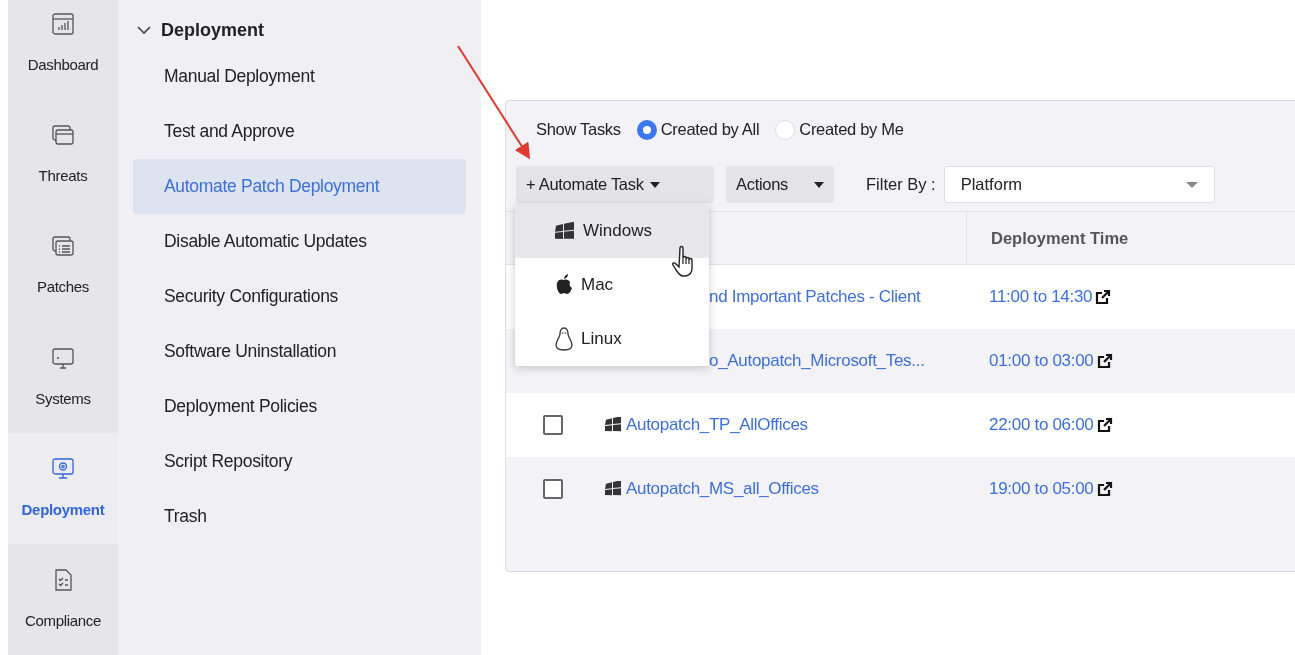 This screenshot has width=1295, height=655. I want to click on dropdown-label: Mac, so click(597, 285).